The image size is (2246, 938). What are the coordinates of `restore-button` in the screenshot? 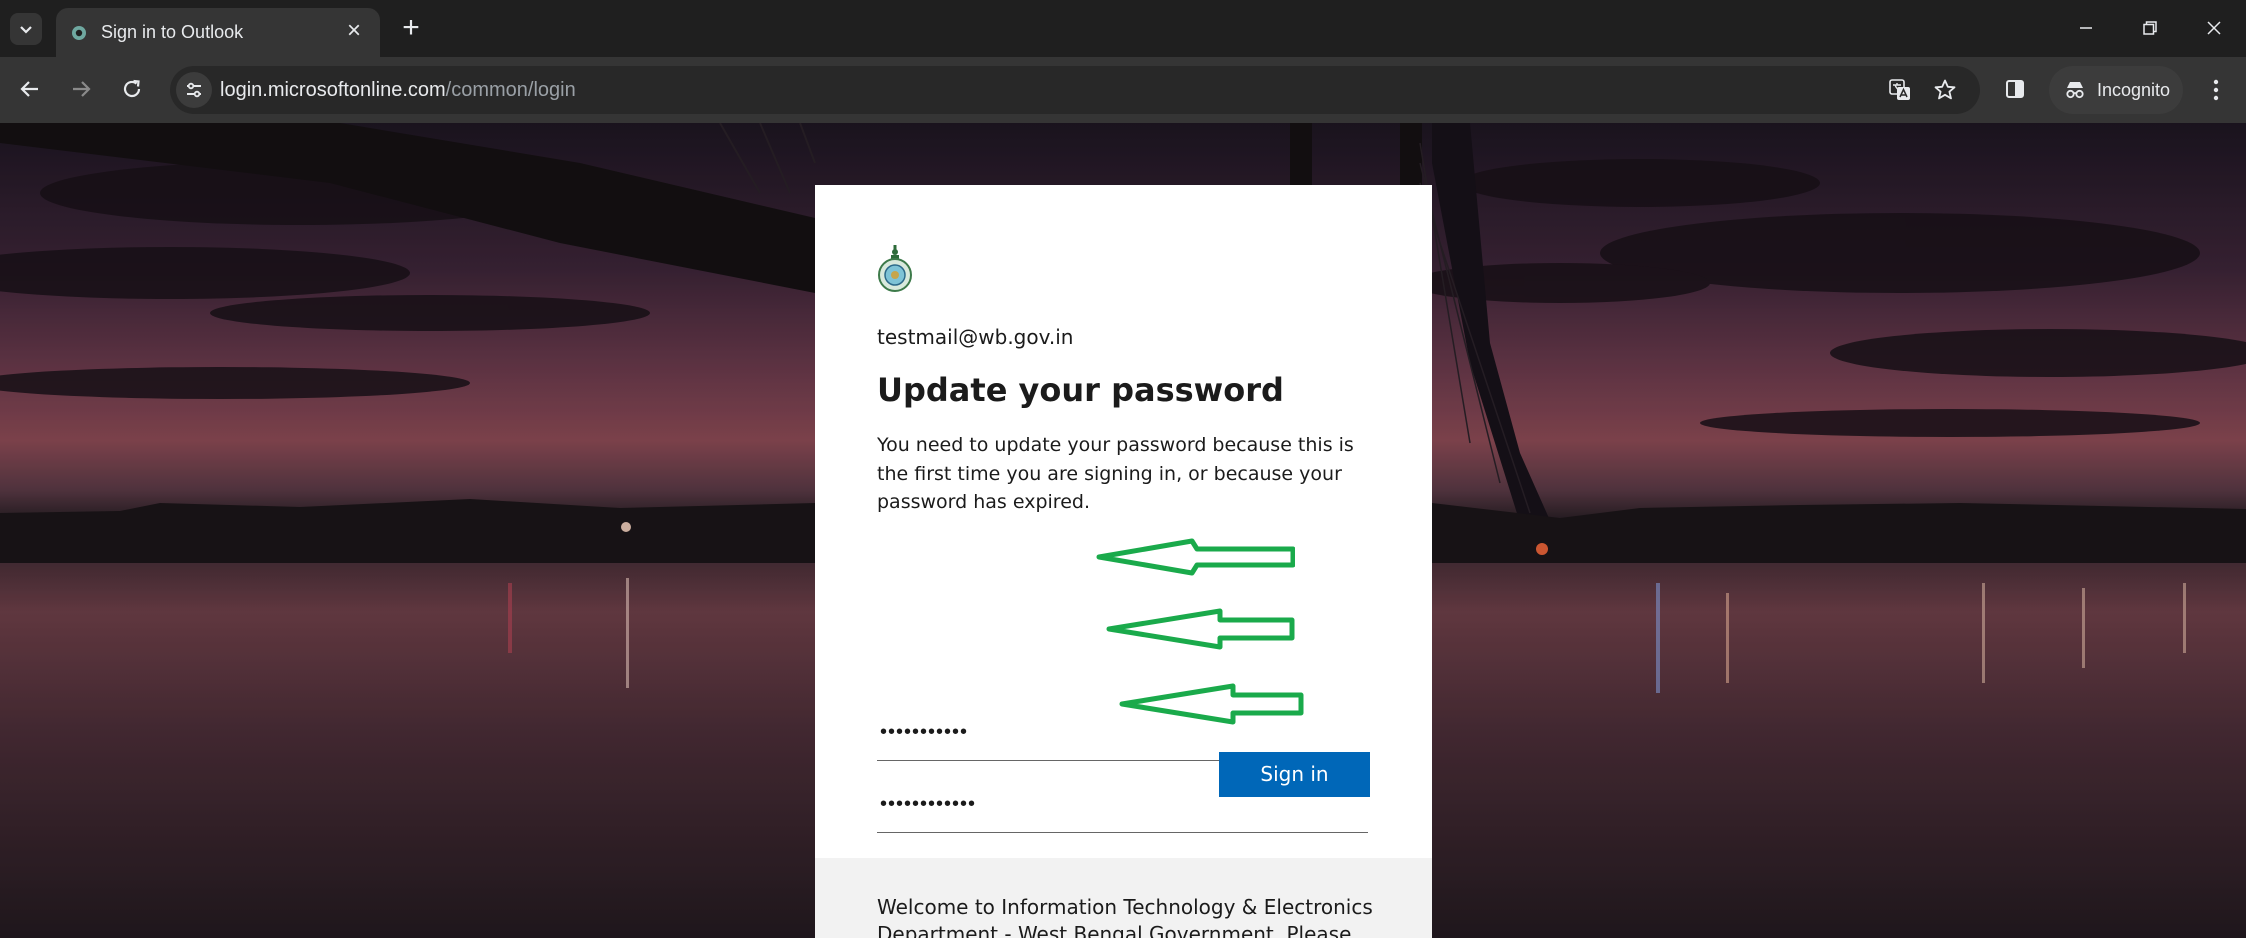 It's located at (2150, 28).